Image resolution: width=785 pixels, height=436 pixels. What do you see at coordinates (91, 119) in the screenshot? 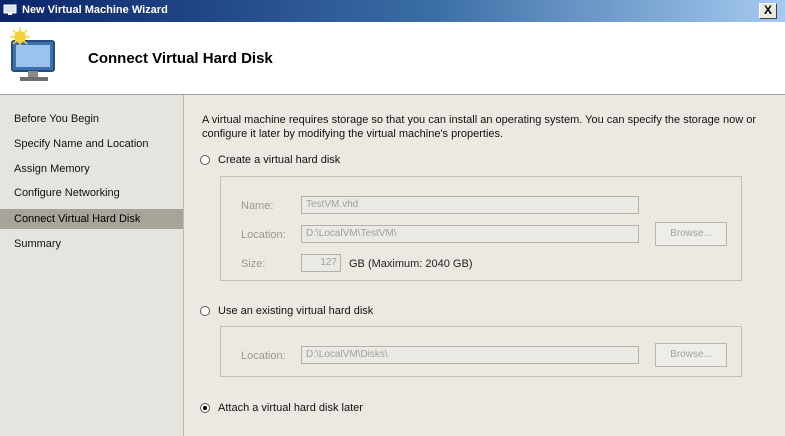
I see `step-before-you-begin: Before You Begin` at bounding box center [91, 119].